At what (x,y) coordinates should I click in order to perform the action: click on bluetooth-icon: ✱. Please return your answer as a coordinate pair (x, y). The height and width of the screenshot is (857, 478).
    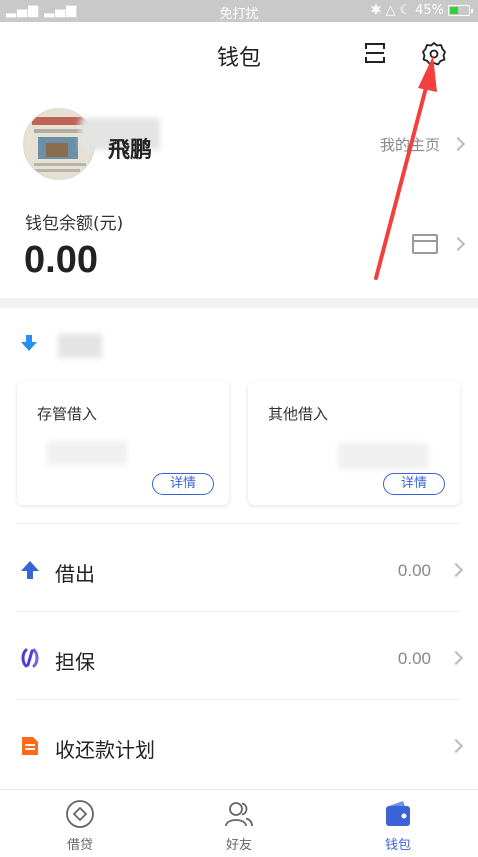
    Looking at the image, I should click on (376, 10).